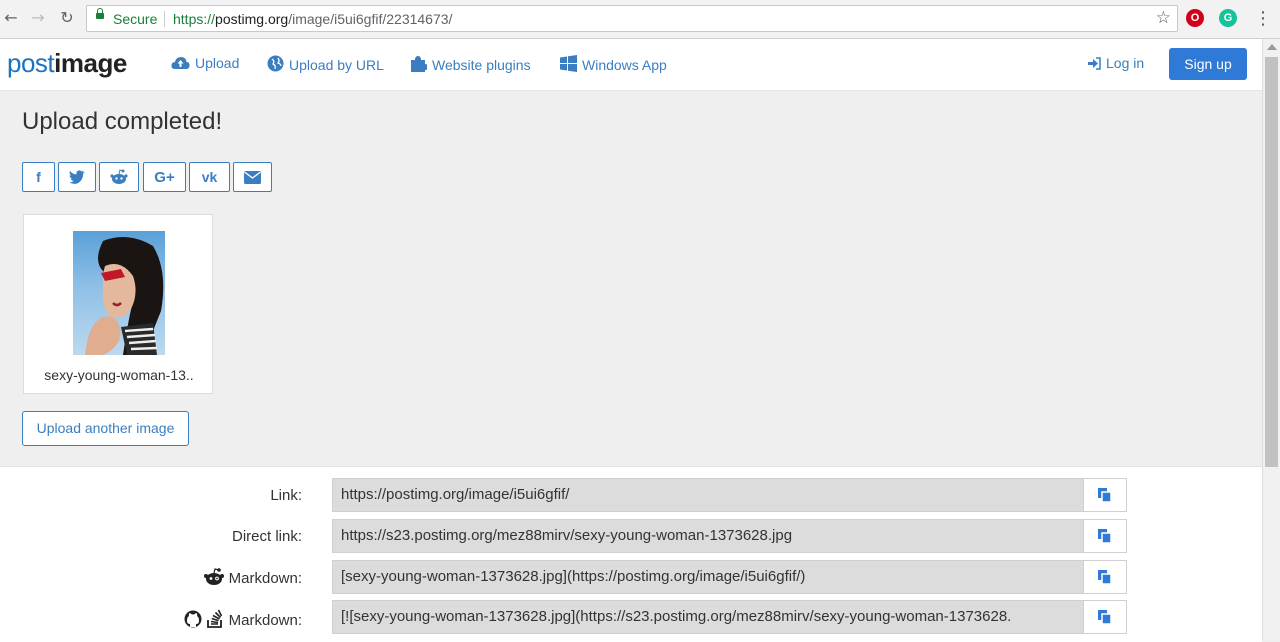  What do you see at coordinates (1125, 63) in the screenshot?
I see `login-label: Log in` at bounding box center [1125, 63].